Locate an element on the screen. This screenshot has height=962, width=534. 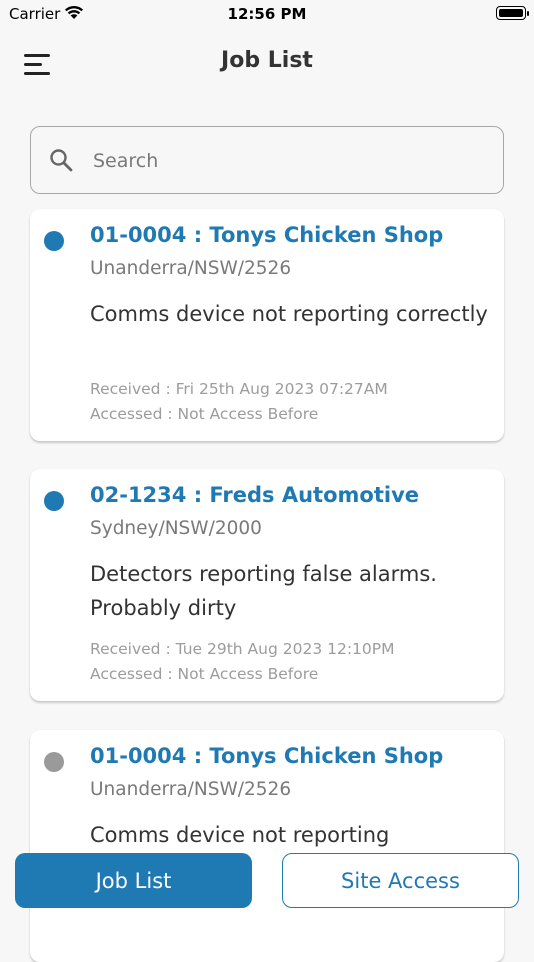
job-list-button: Job List is located at coordinates (133, 880).